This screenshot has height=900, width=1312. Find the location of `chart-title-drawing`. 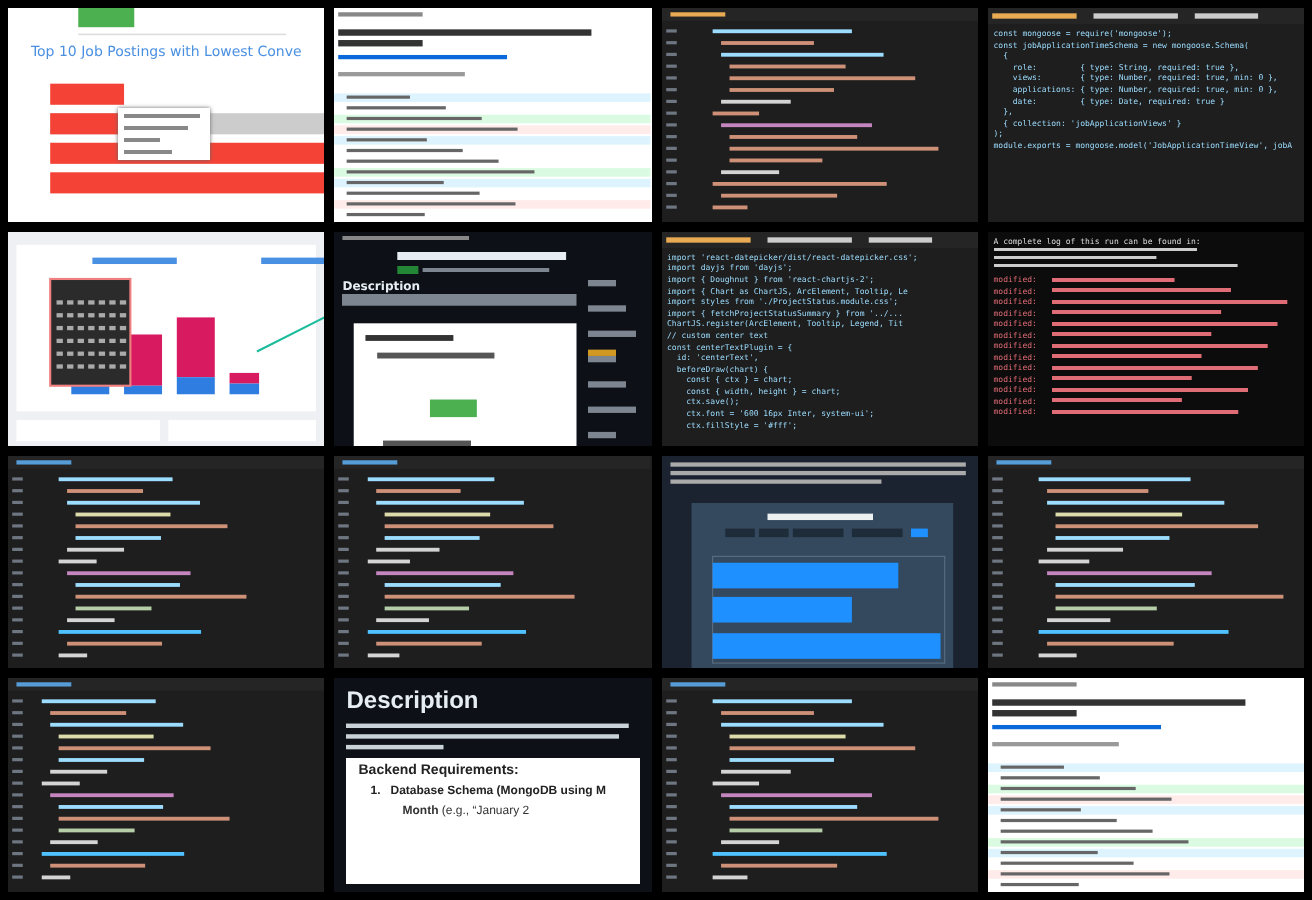

chart-title-drawing is located at coordinates (819, 516).